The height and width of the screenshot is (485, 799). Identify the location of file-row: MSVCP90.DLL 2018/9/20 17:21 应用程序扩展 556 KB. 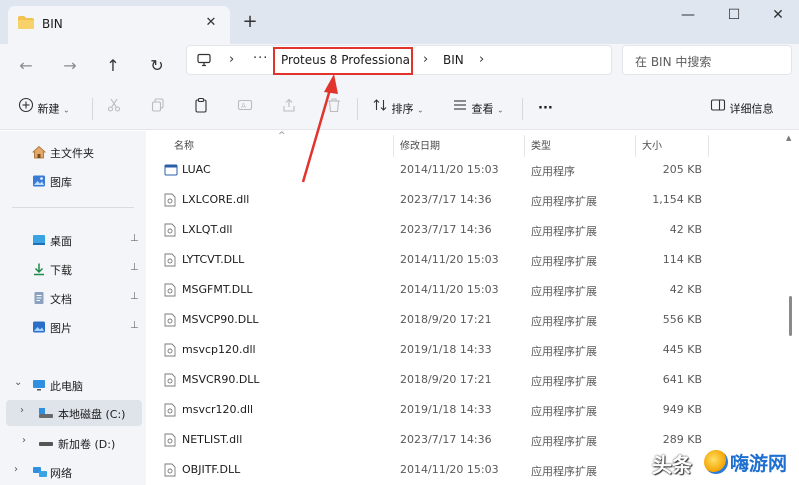
(434, 320).